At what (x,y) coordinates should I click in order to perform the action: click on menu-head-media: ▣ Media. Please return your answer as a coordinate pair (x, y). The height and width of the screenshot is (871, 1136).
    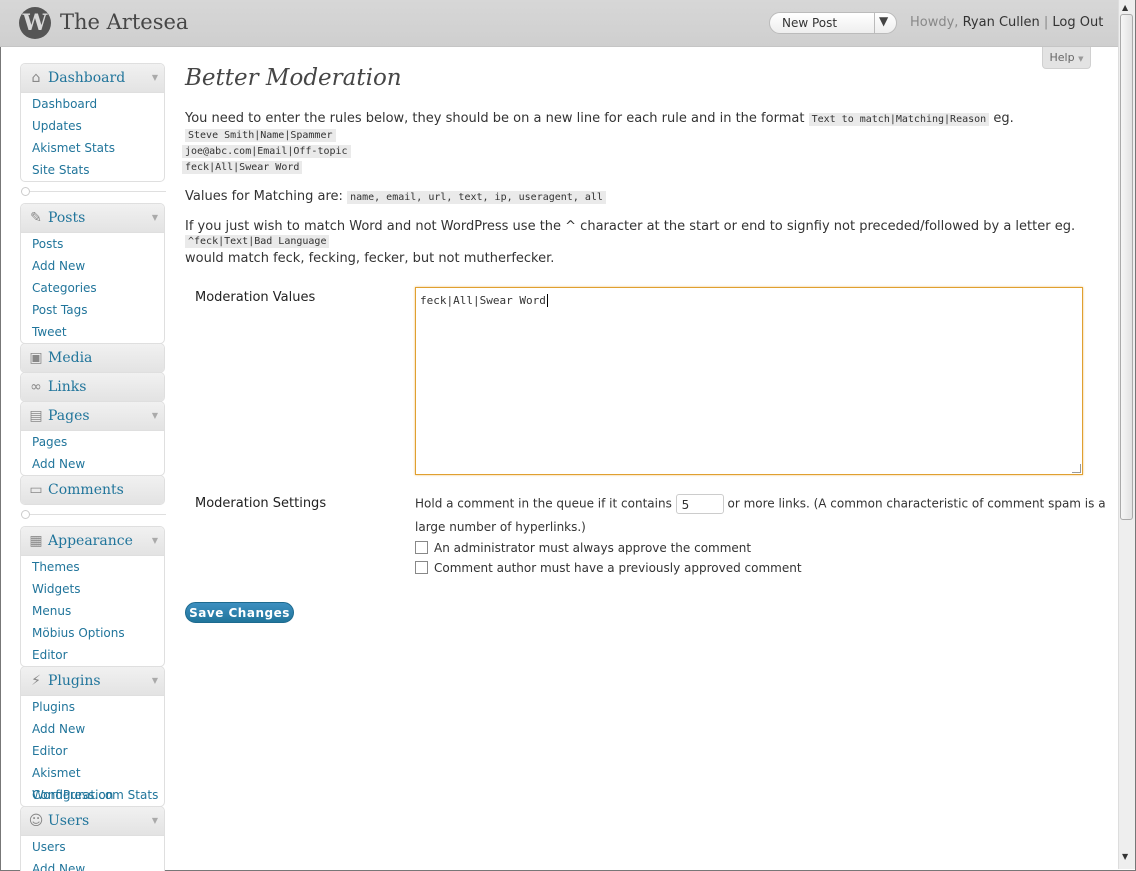
    Looking at the image, I should click on (92, 358).